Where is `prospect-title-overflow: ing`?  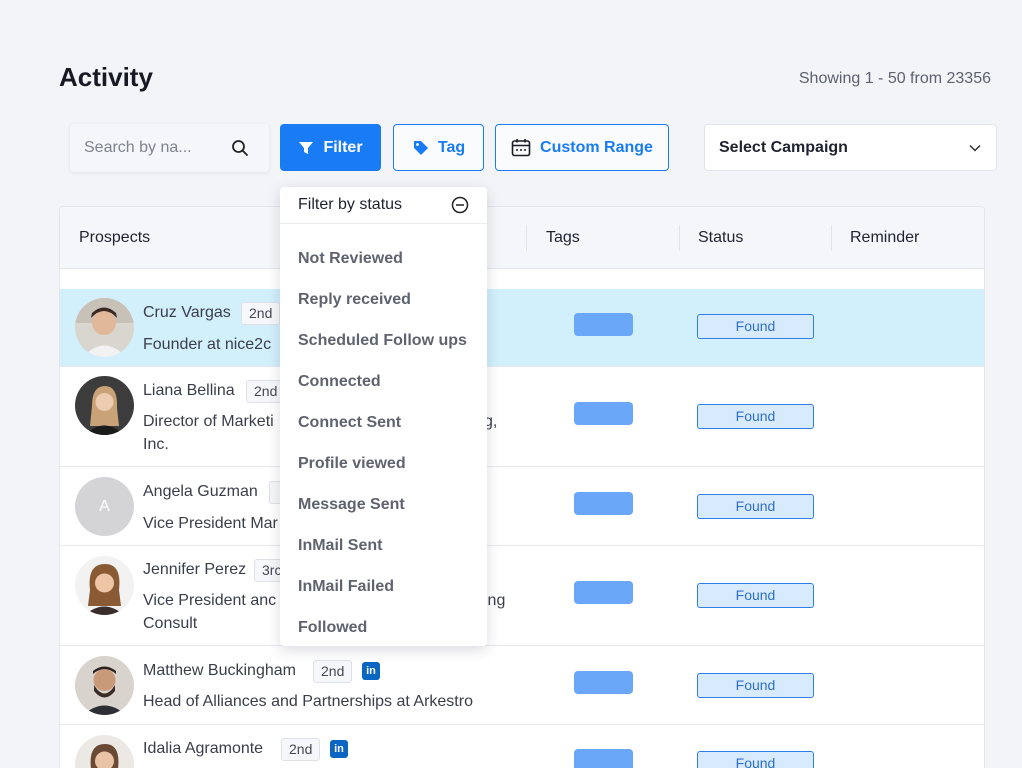
prospect-title-overflow: ing is located at coordinates (495, 600).